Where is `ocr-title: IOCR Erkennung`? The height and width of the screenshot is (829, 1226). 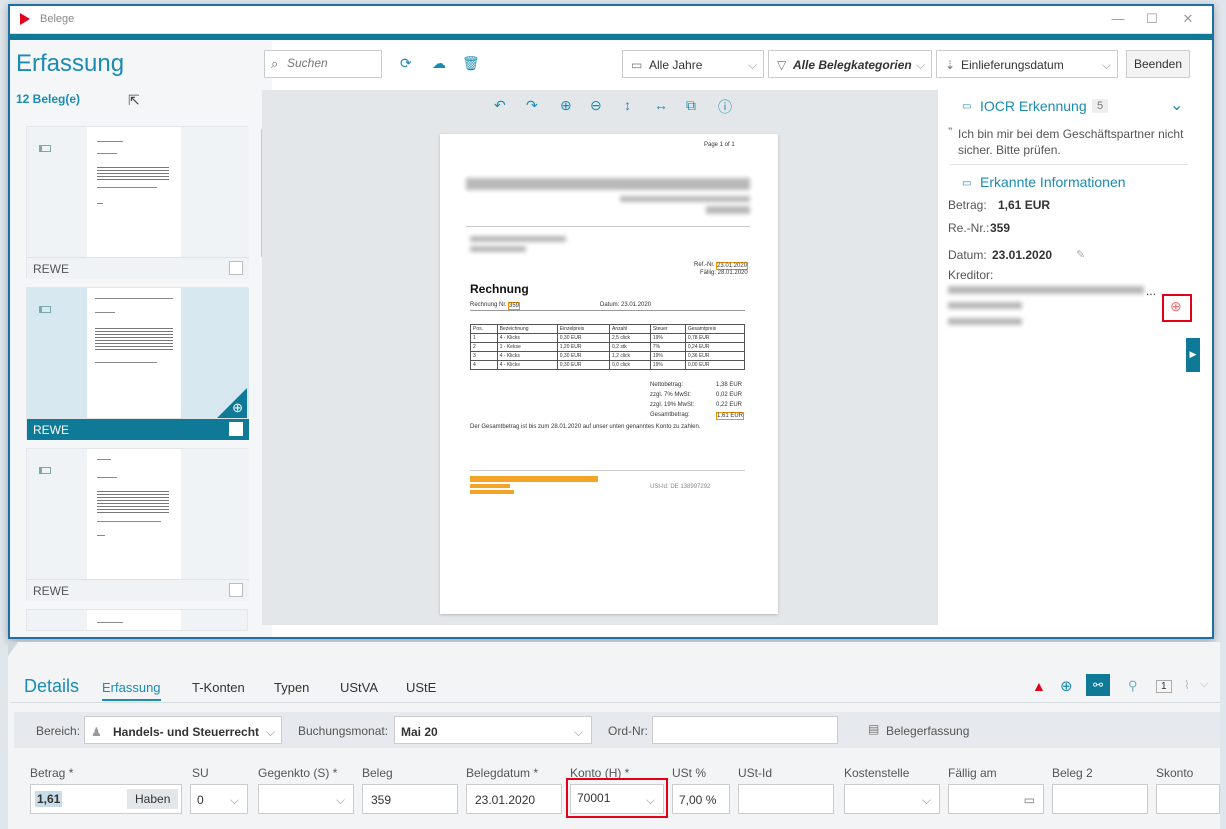
ocr-title: IOCR Erkennung is located at coordinates (1033, 106).